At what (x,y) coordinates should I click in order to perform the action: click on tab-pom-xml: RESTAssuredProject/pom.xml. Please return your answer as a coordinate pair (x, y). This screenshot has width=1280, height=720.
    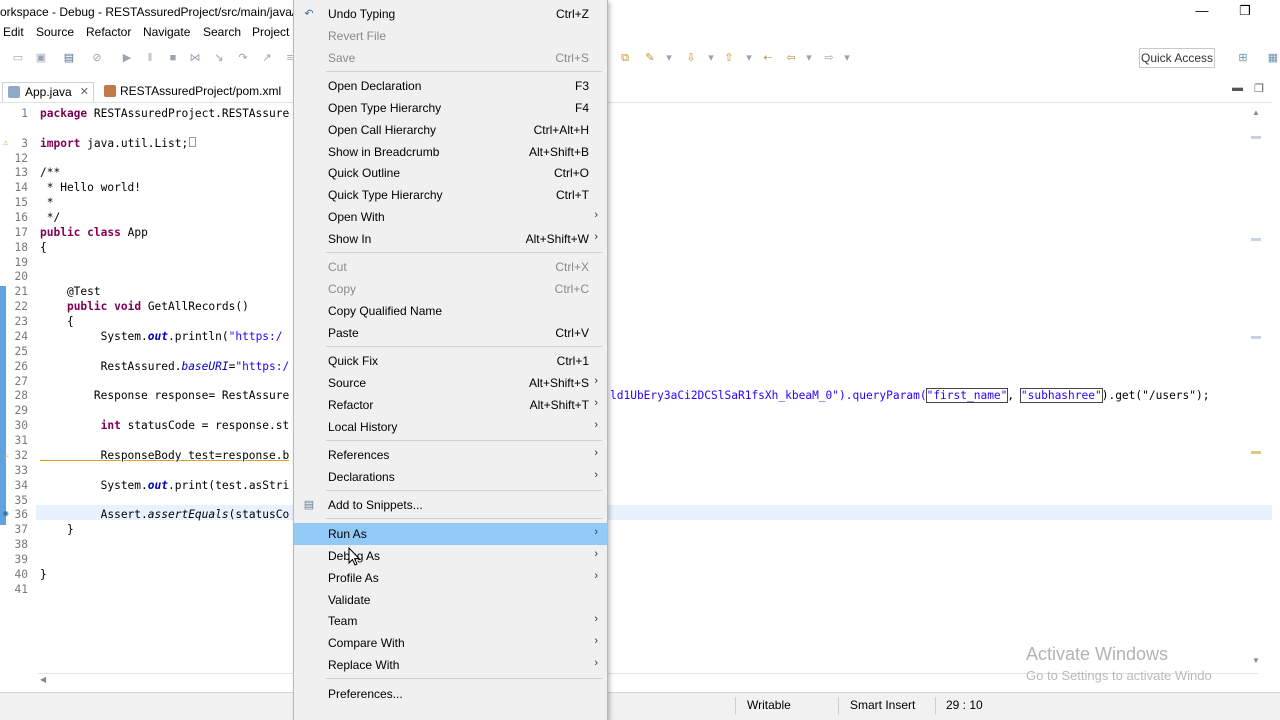
    Looking at the image, I should click on (190, 92).